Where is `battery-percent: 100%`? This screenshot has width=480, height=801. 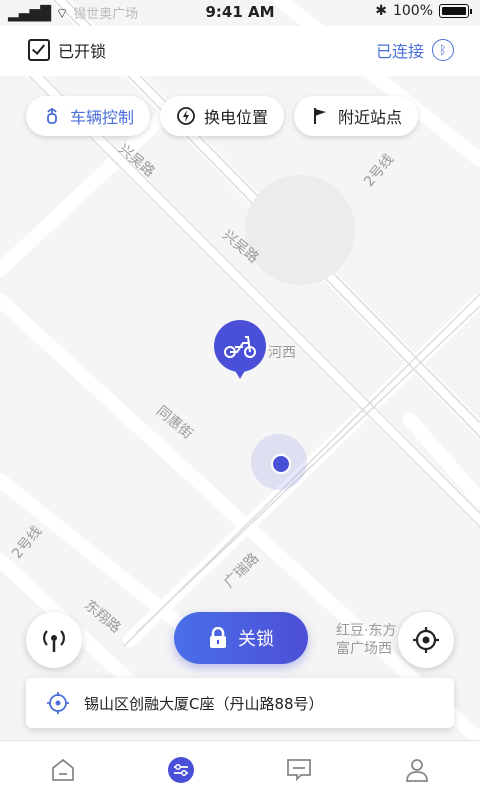
battery-percent: 100% is located at coordinates (412, 11).